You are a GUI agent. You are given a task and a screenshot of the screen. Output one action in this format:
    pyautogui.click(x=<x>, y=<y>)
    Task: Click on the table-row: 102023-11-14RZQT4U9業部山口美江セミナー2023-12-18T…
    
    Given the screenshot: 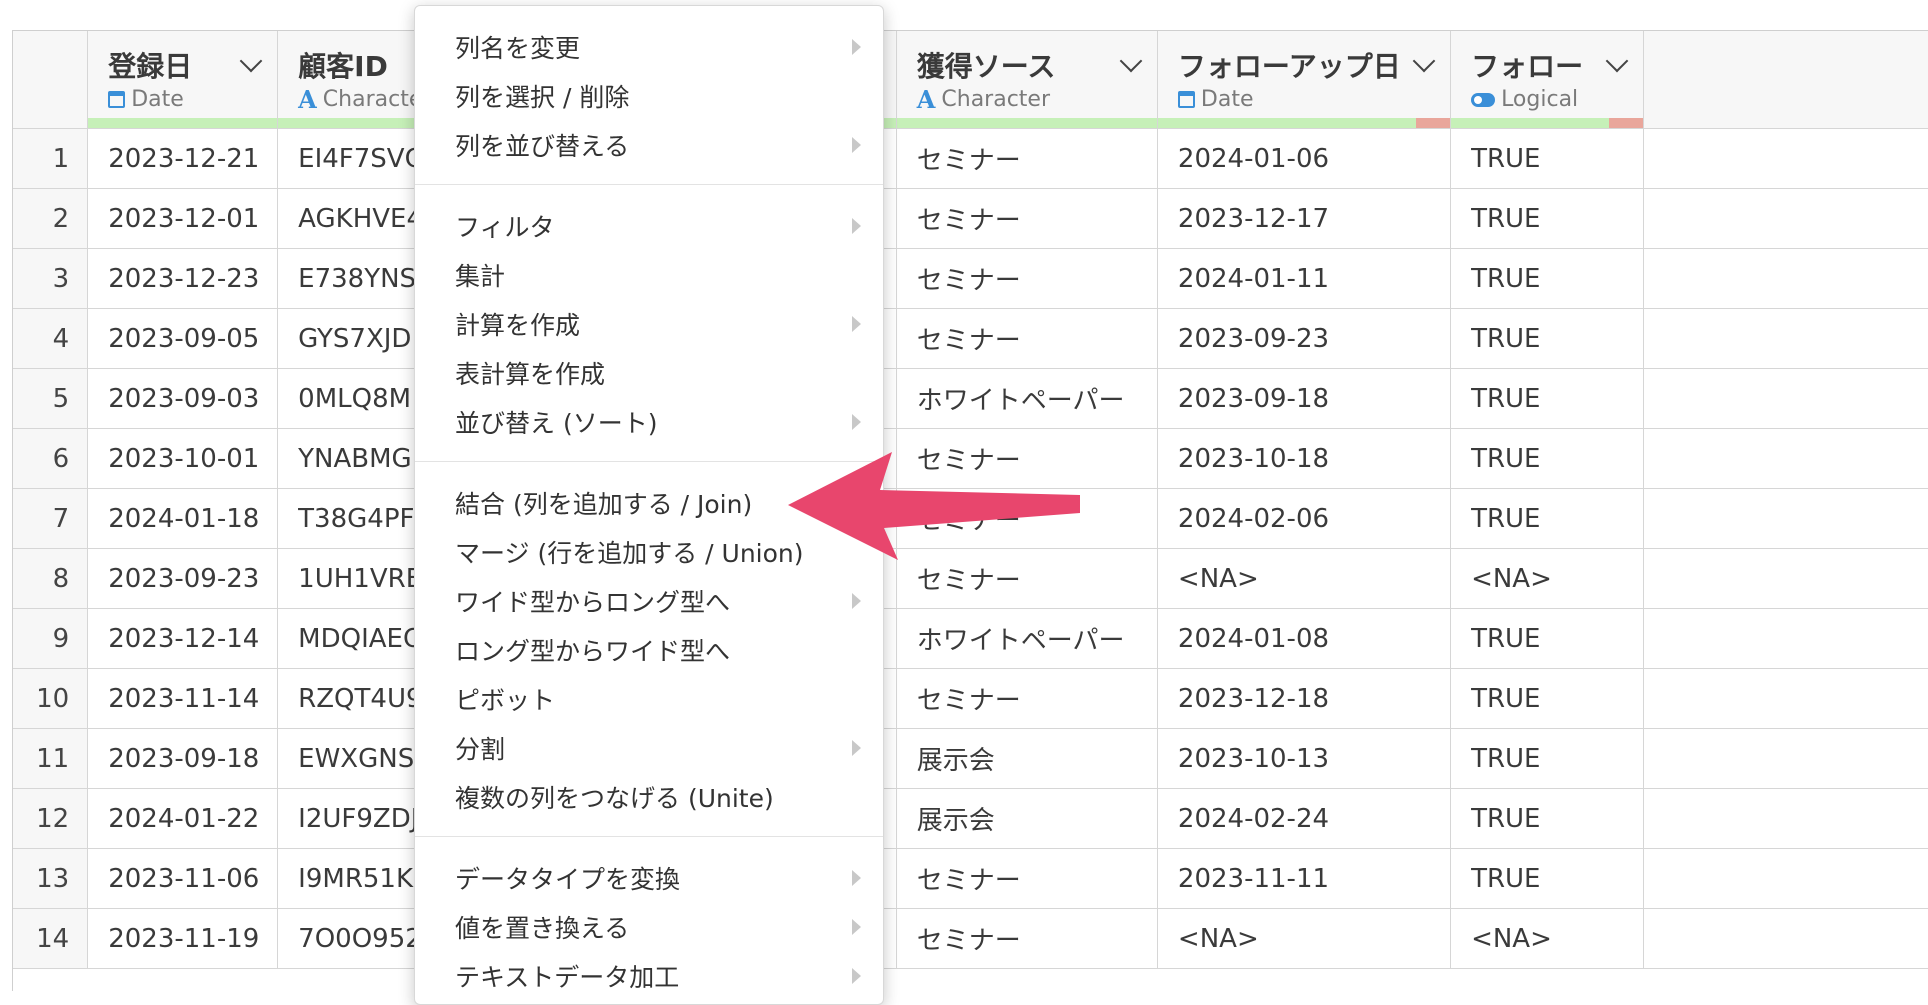 What is the action you would take?
    pyautogui.click(x=970, y=698)
    